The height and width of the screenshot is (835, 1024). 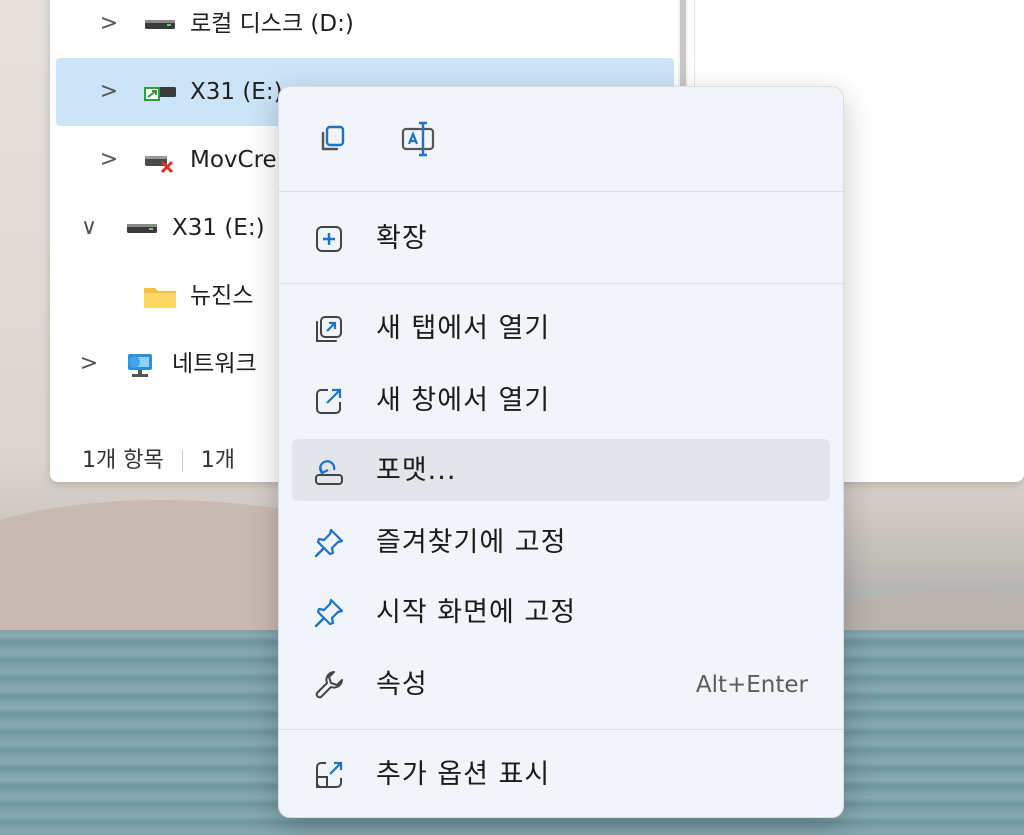 I want to click on menu-item-expand: 확장, so click(x=561, y=238).